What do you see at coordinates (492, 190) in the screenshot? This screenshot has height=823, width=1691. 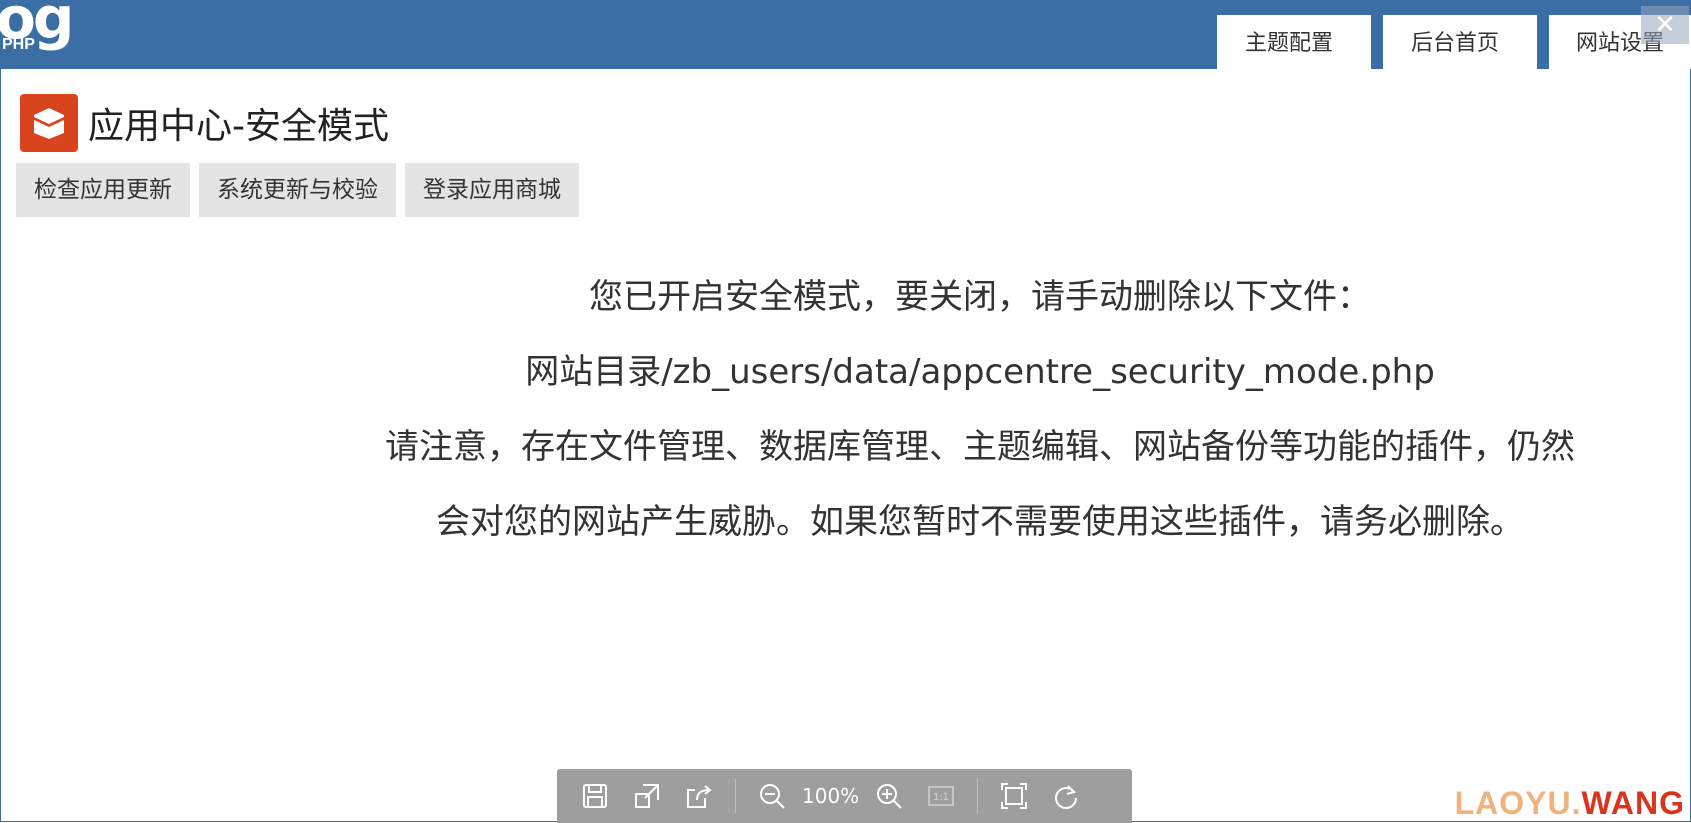 I see `login-app-store-button: 登录应用商城` at bounding box center [492, 190].